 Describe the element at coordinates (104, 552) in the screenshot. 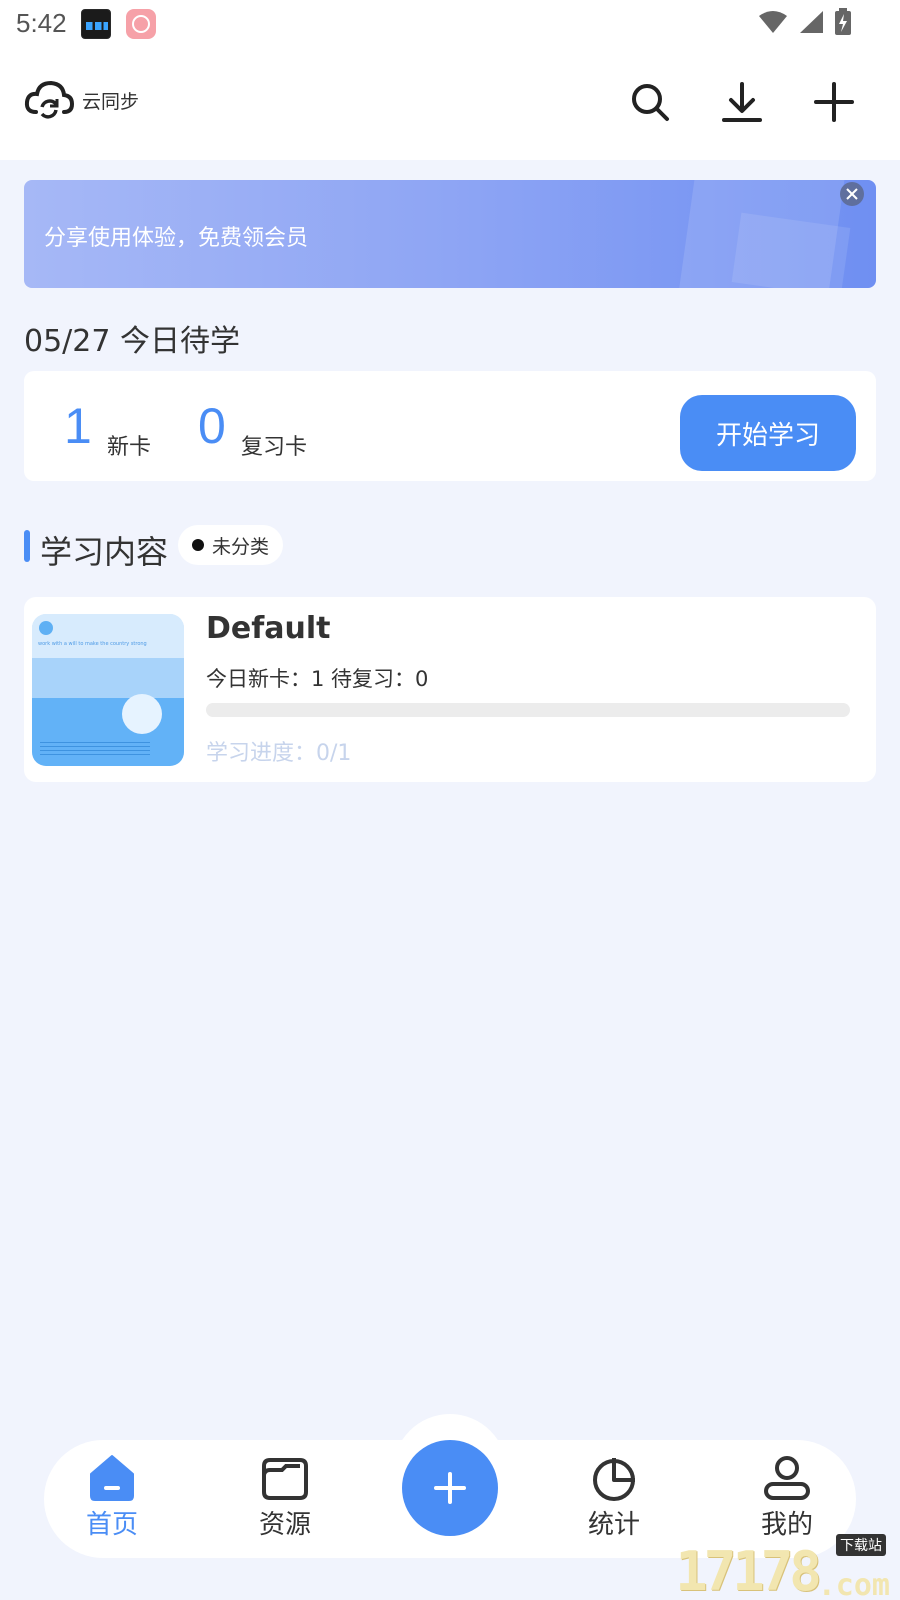

I see `section-title: 学习内容` at that location.